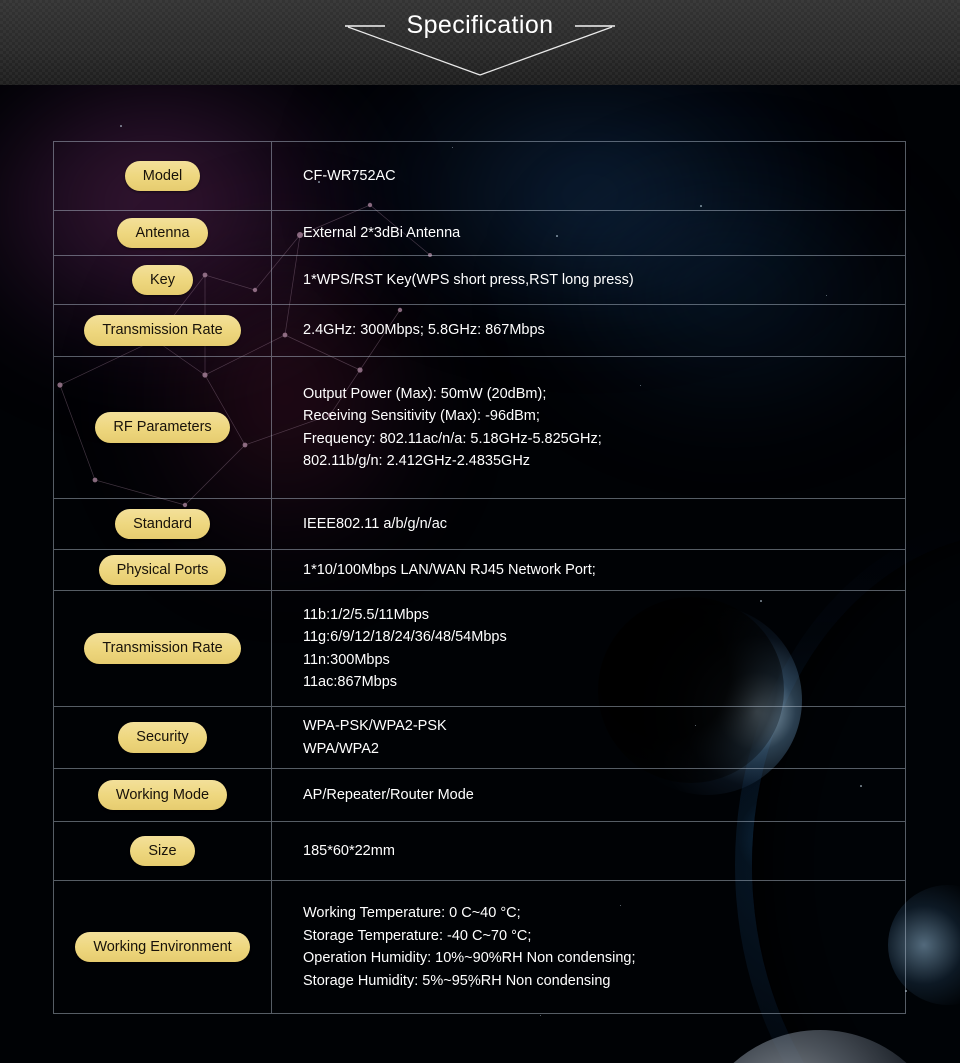 This screenshot has width=960, height=1063. I want to click on spec-label-pill: Standard, so click(162, 524).